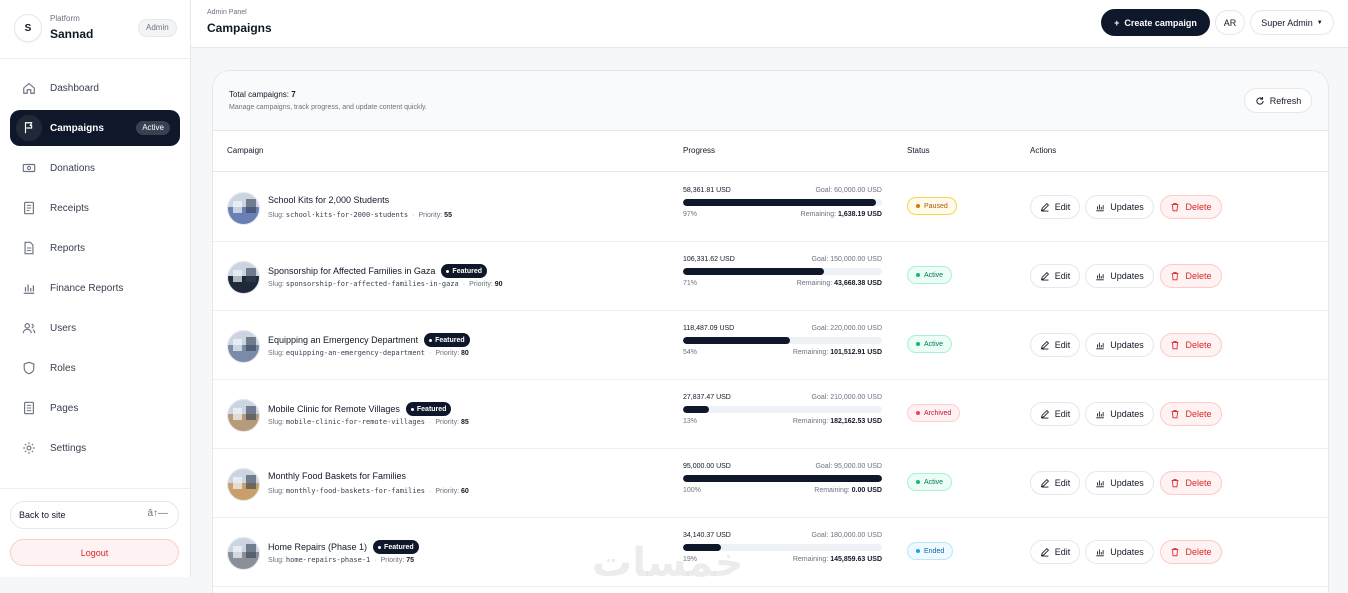 This screenshot has height=593, width=1348. What do you see at coordinates (709, 328) in the screenshot?
I see `raised-amount: 118,487.09 USD` at bounding box center [709, 328].